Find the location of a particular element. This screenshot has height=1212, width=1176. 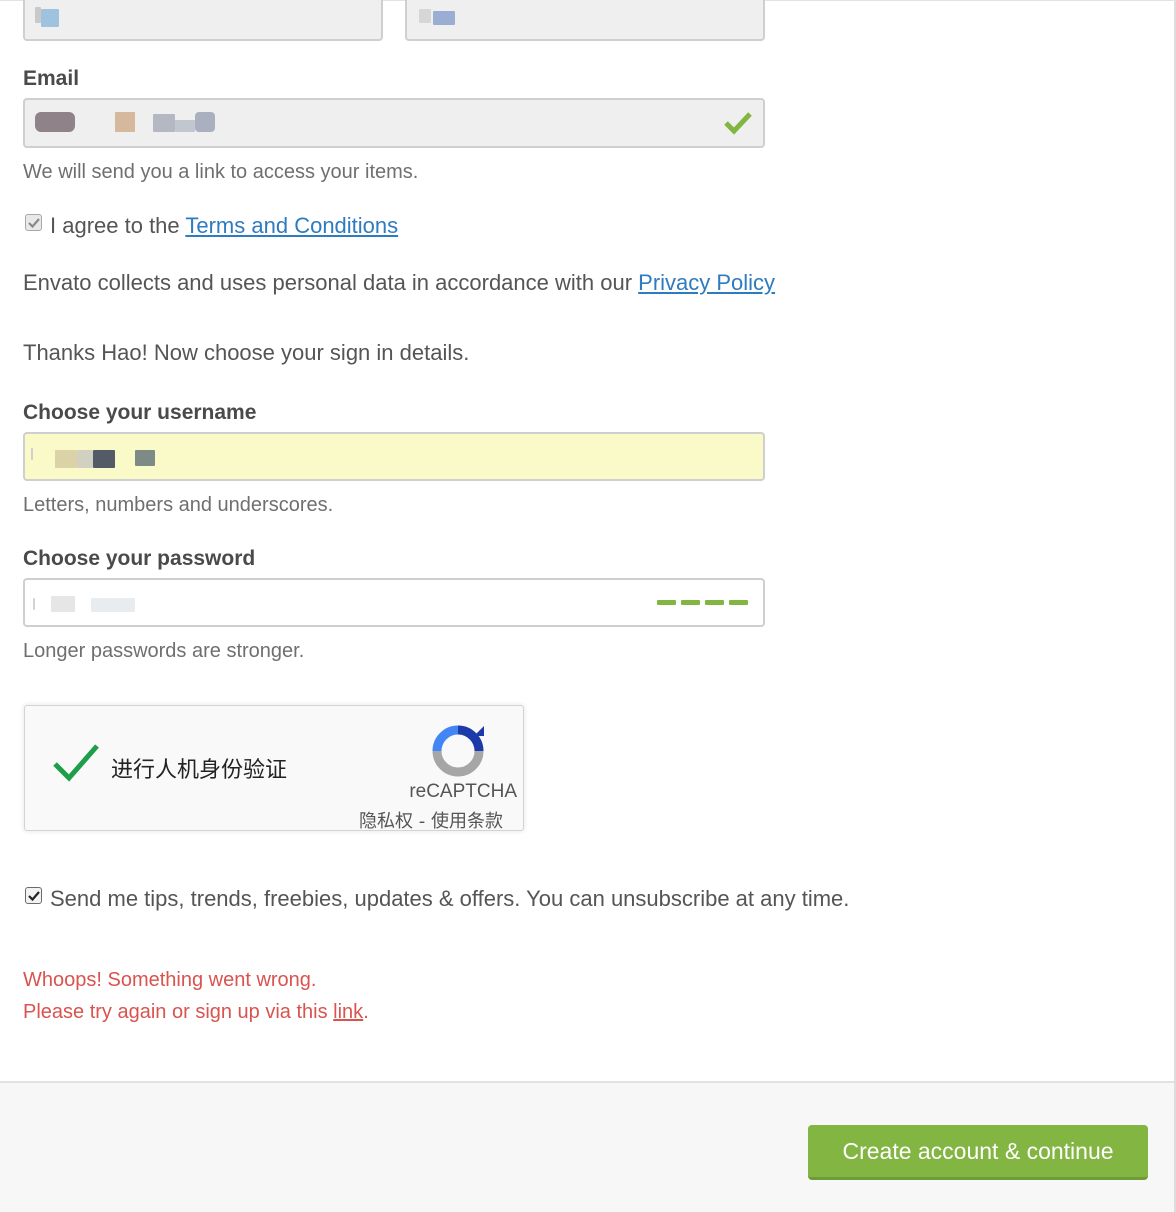

terms-link: Terms and Conditions is located at coordinates (291, 225).